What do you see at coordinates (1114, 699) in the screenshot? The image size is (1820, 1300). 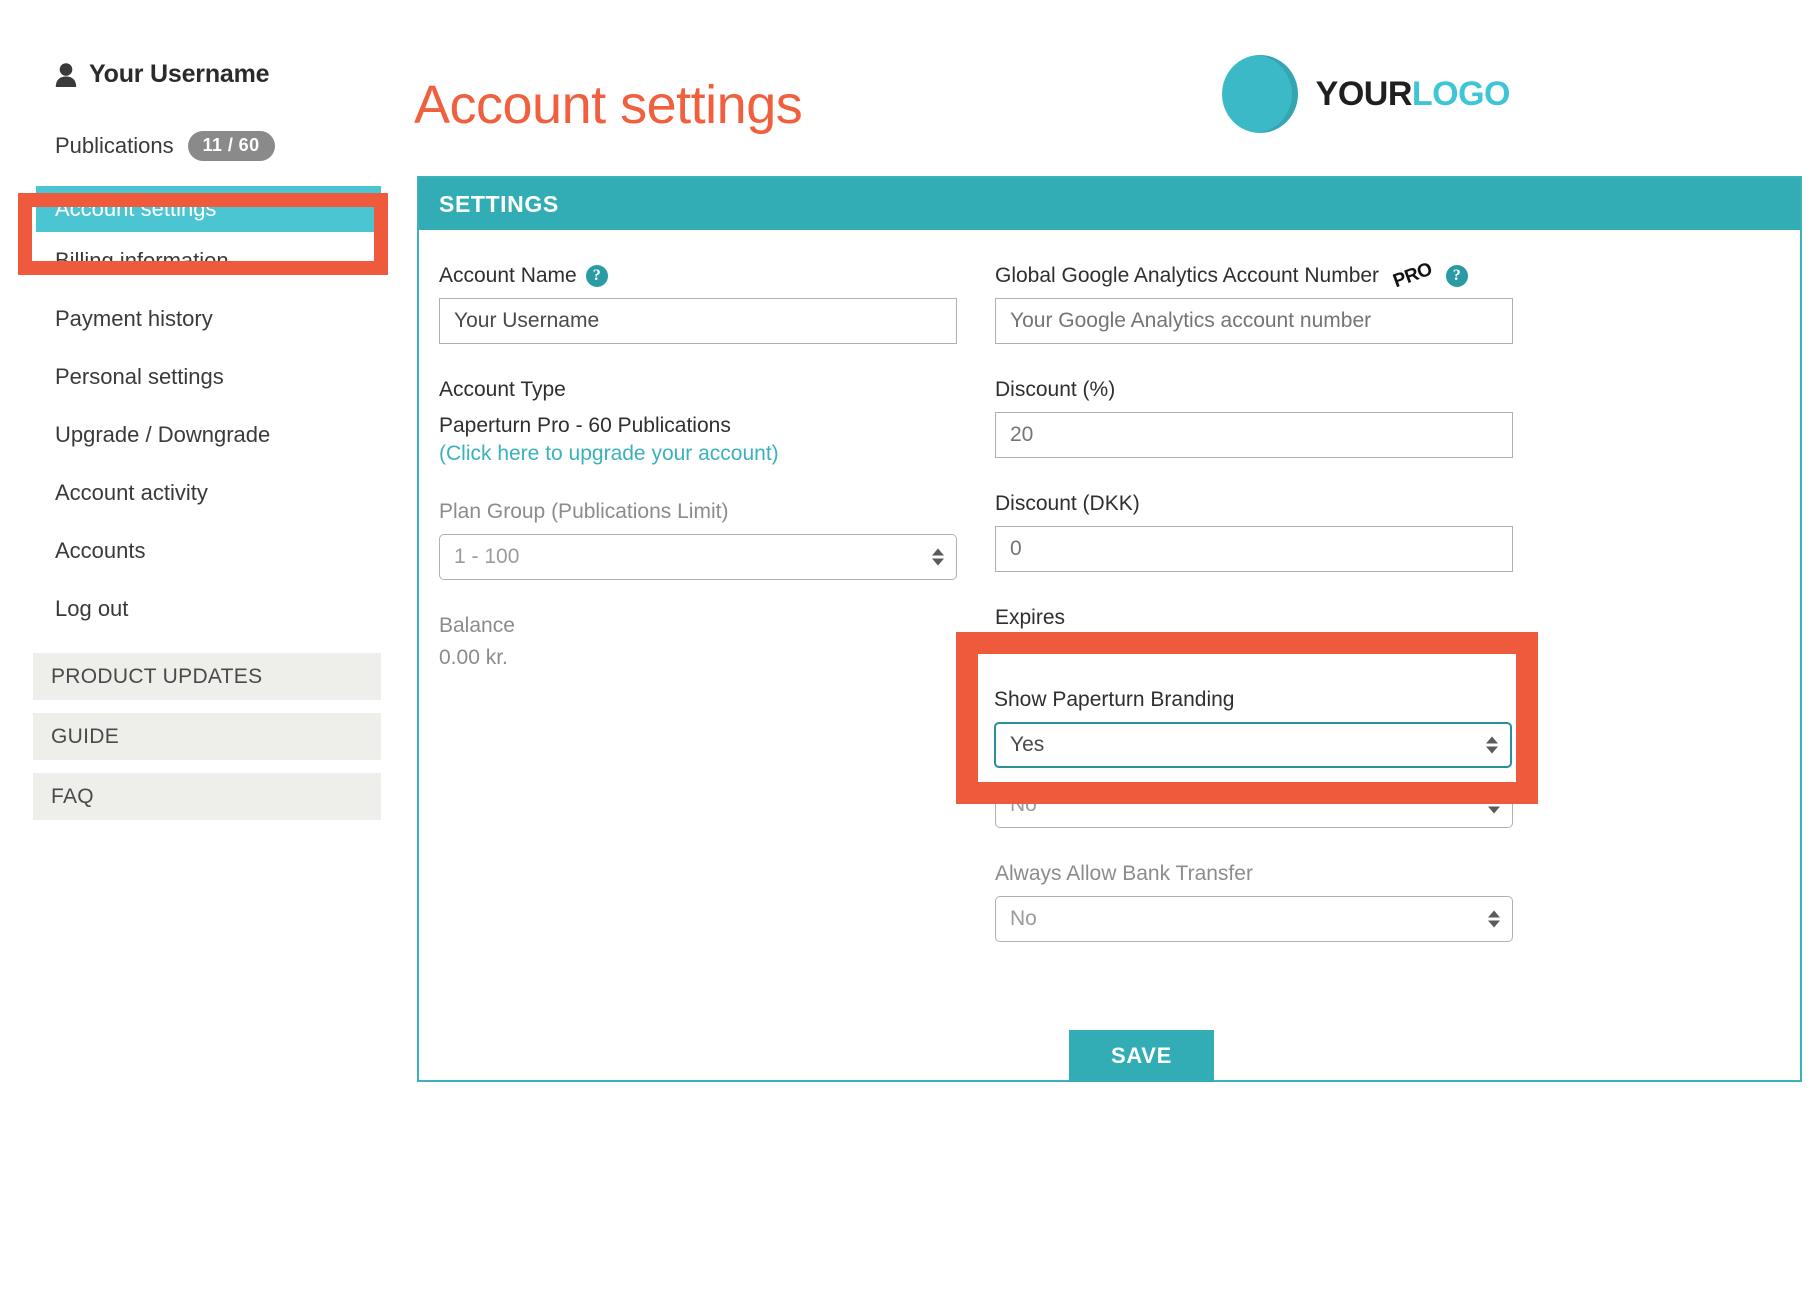 I see `branding-label: Show Paperturn Branding` at bounding box center [1114, 699].